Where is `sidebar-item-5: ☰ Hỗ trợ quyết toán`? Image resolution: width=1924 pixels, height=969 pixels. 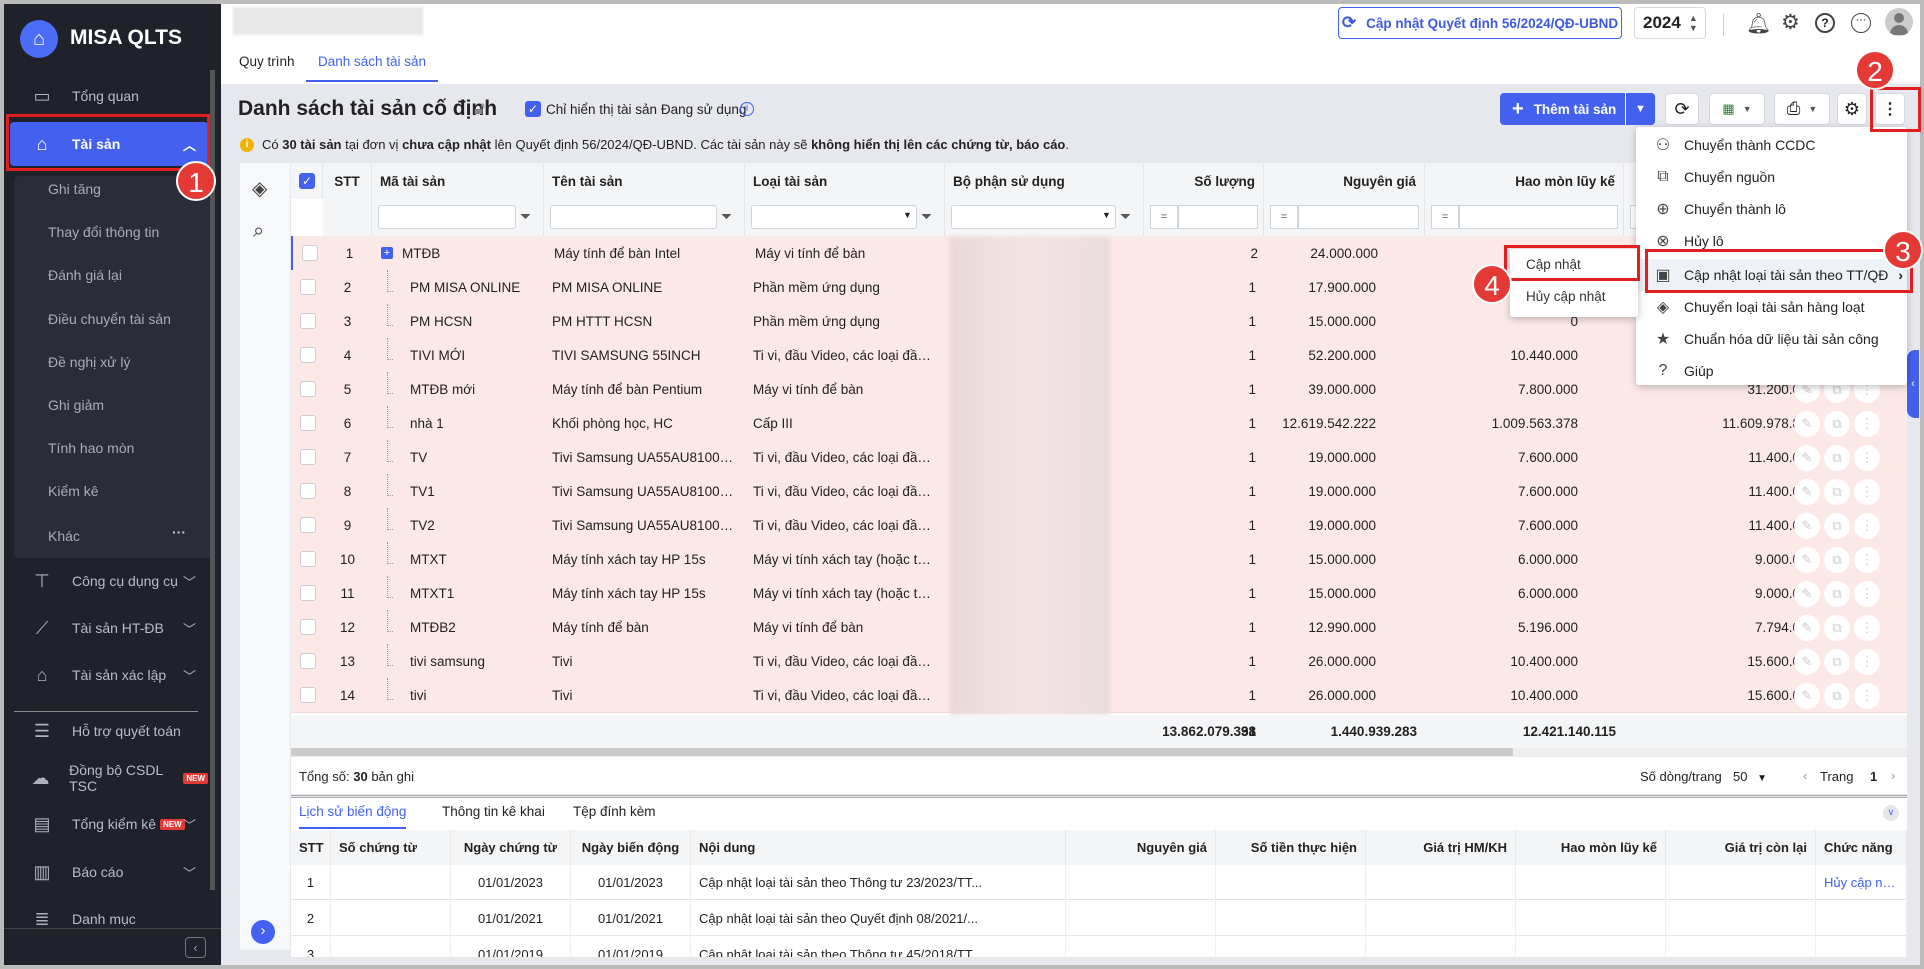
sidebar-item-5: ☰ Hỗ trợ quyết toán is located at coordinates (109, 731).